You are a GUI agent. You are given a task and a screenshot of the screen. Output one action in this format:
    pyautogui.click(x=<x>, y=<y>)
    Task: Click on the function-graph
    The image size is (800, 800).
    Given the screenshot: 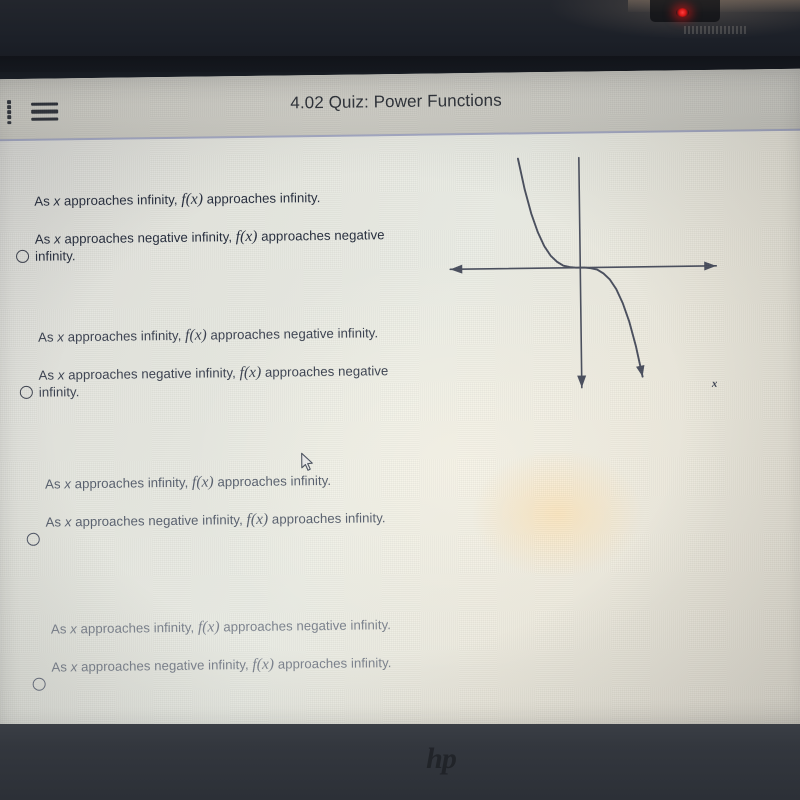 What is the action you would take?
    pyautogui.click(x=584, y=277)
    